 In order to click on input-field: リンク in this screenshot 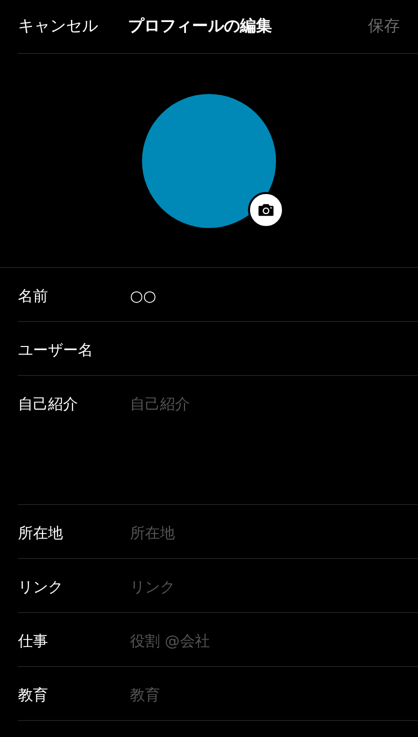, I will do `click(269, 587)`.